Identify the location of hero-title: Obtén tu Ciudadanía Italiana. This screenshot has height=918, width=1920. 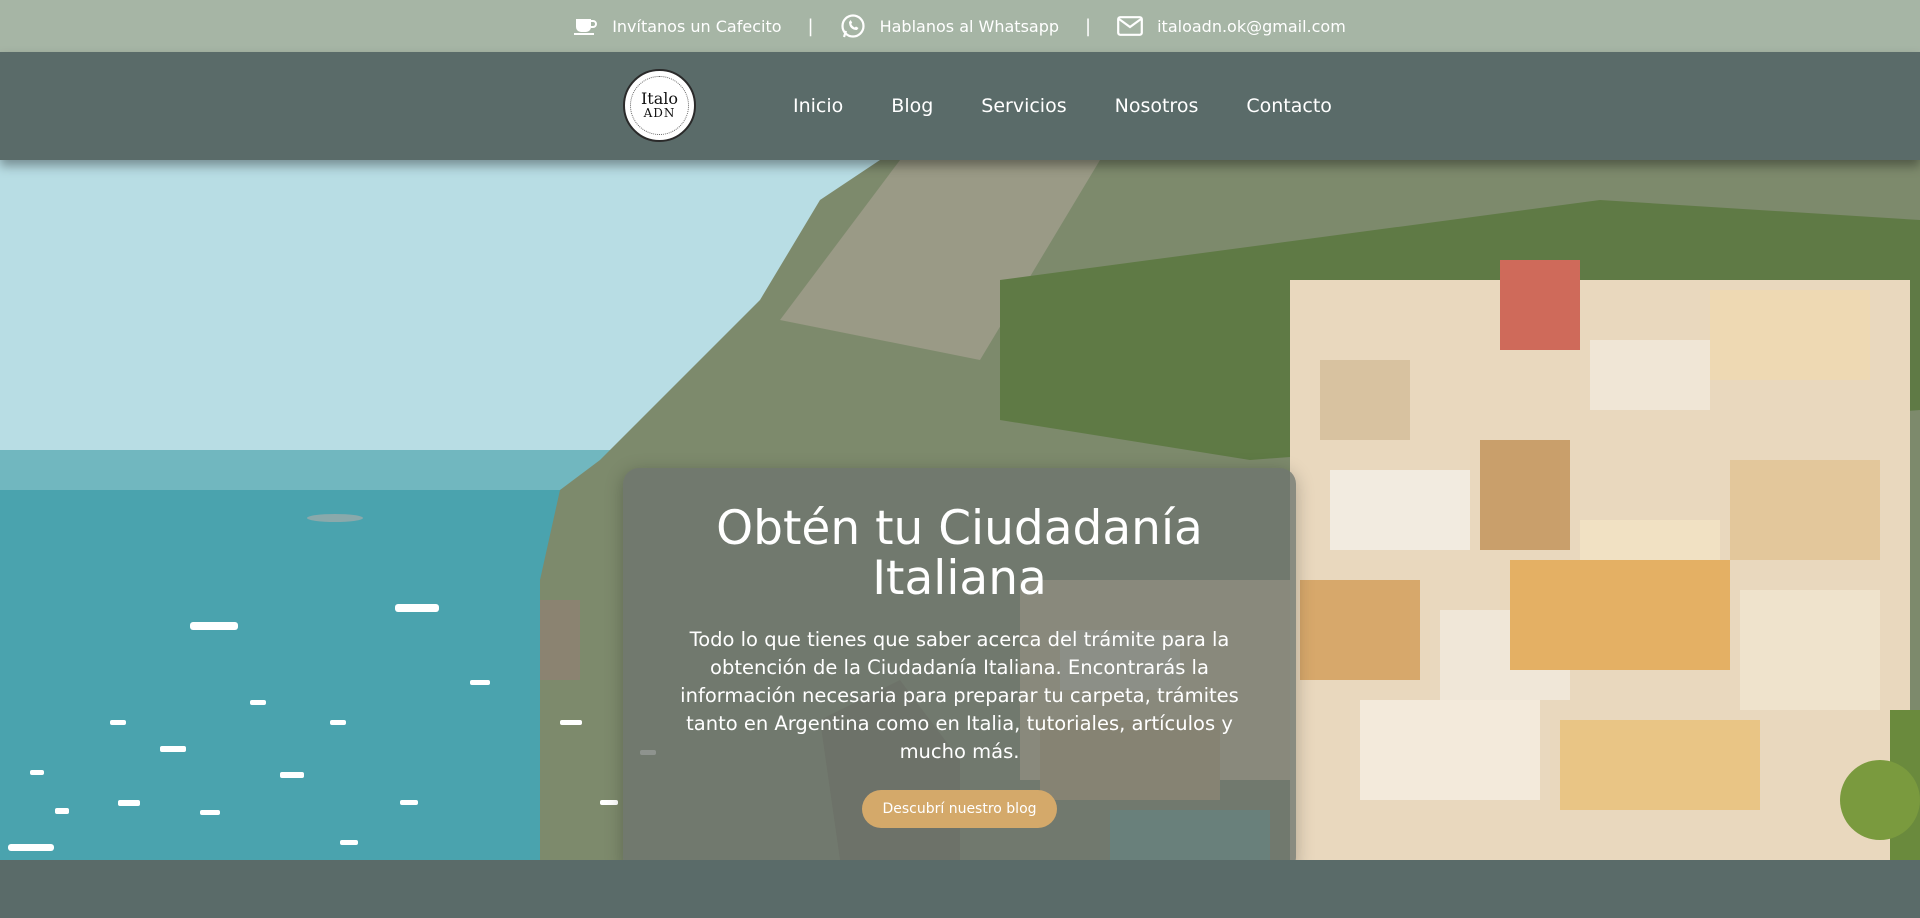
(959, 553).